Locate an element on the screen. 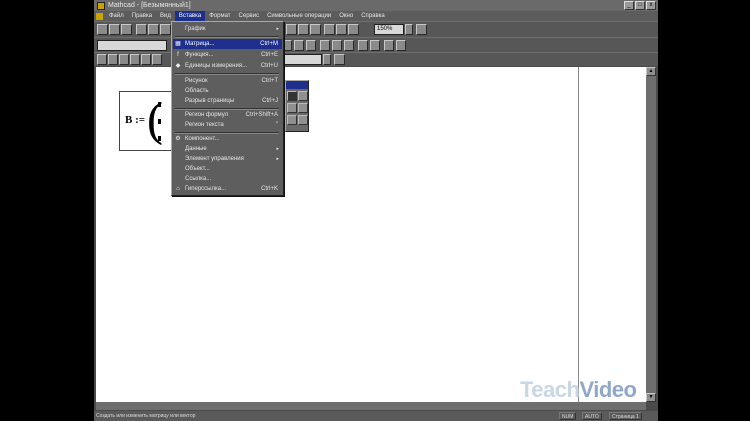  zoom-select: 150% is located at coordinates (389, 29).